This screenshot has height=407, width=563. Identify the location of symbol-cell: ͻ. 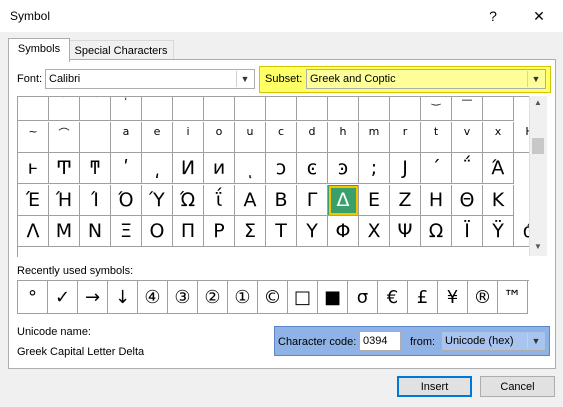
(281, 168).